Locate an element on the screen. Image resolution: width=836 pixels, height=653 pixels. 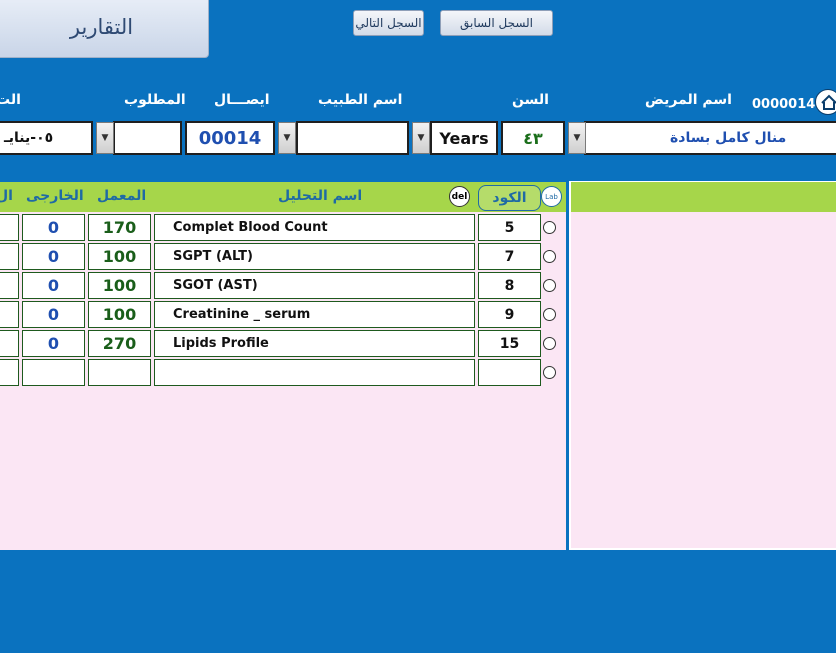
record-id: 0000014 is located at coordinates (784, 104).